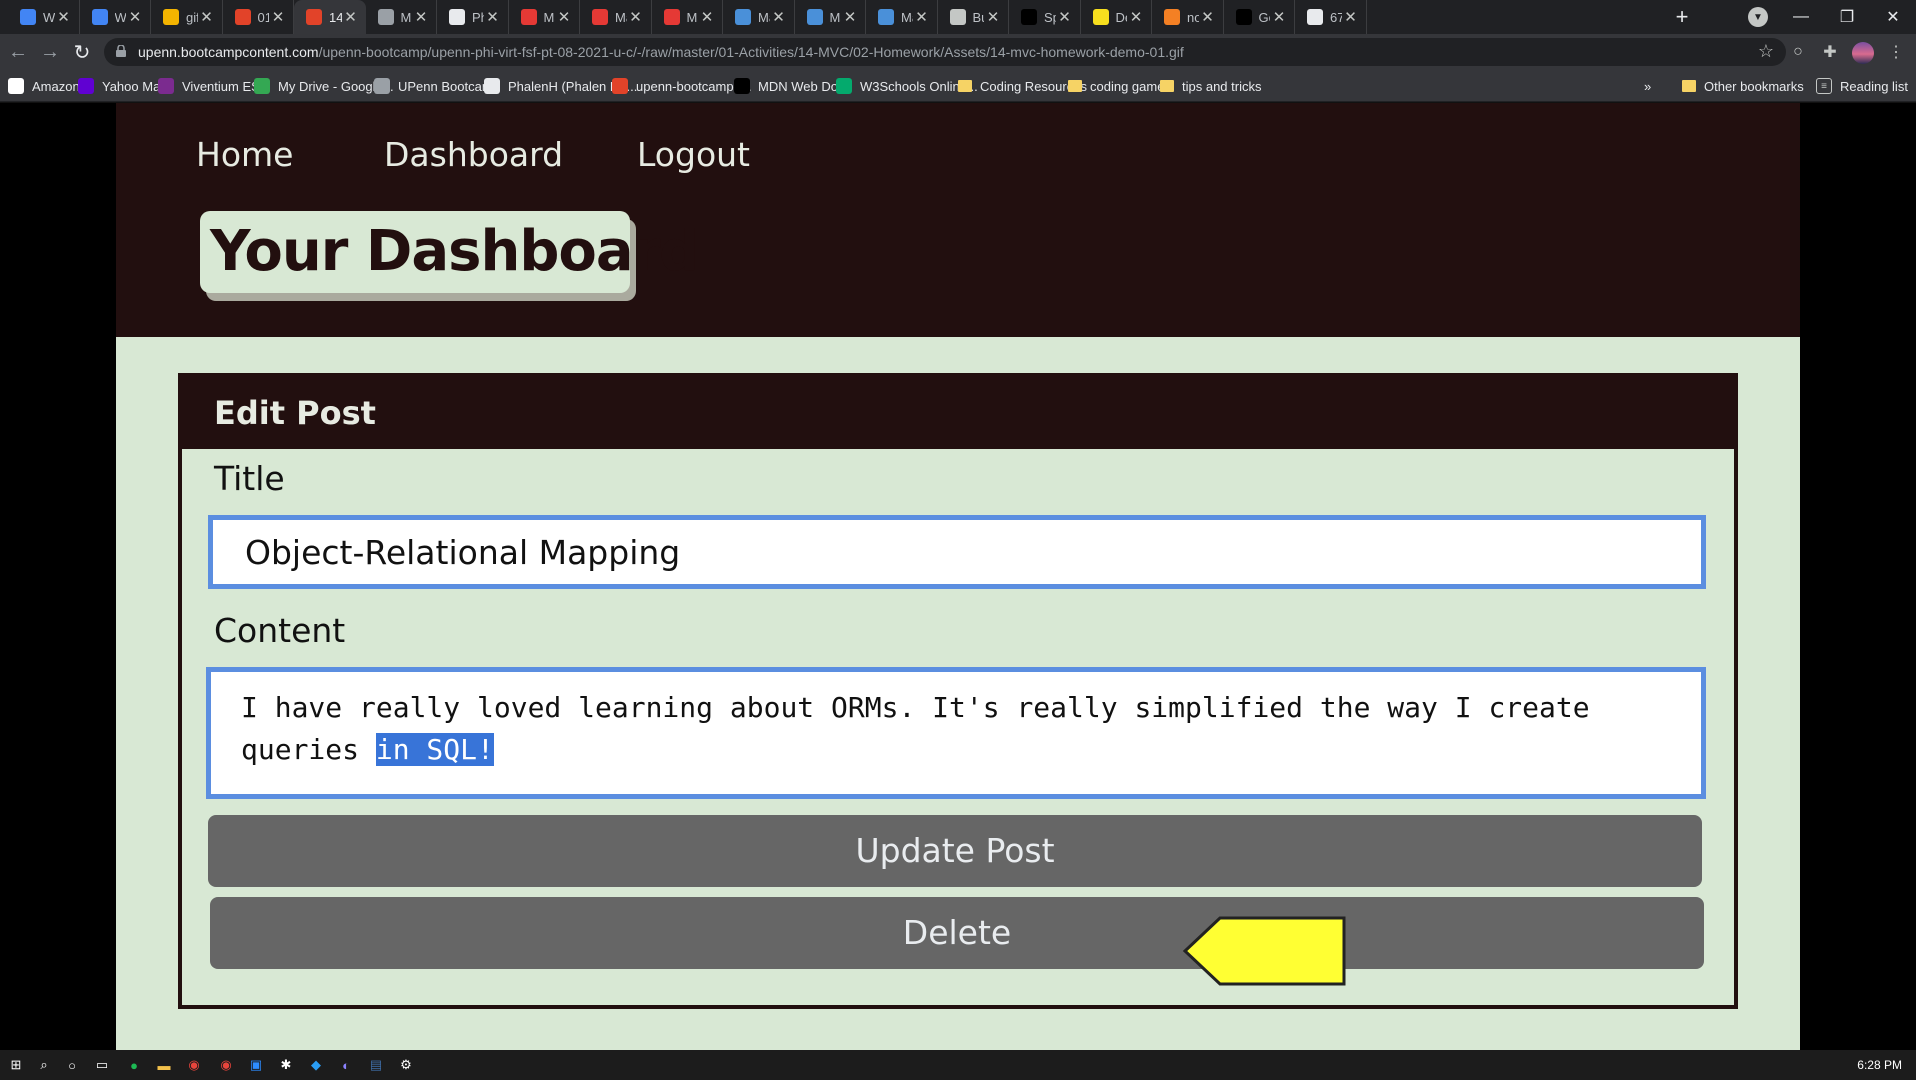  Describe the element at coordinates (122, 86) in the screenshot. I see `bookmark-item: Yahoo Mail` at that location.